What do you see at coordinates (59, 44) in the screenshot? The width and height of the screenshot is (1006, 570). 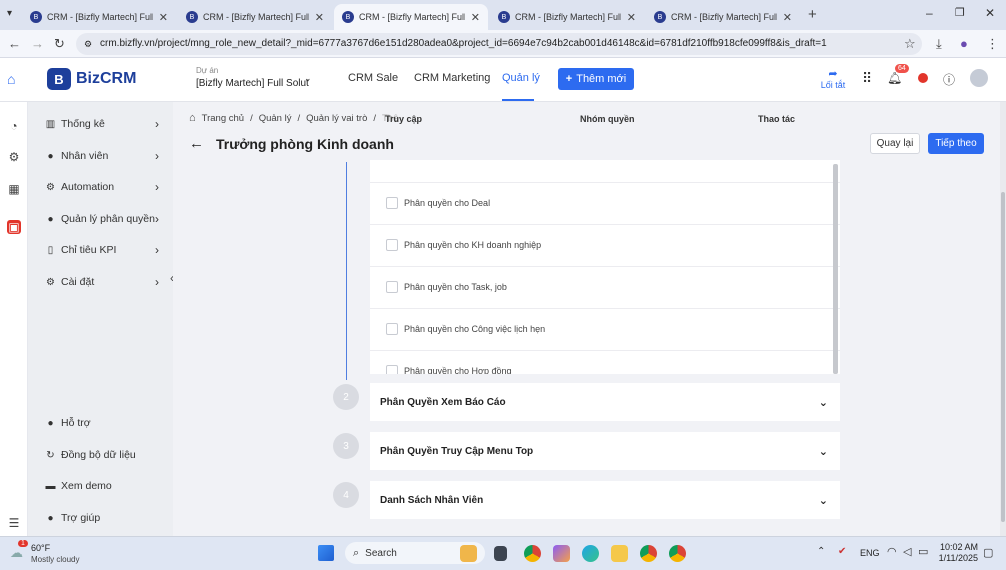 I see `reload-icon: ↻` at bounding box center [59, 44].